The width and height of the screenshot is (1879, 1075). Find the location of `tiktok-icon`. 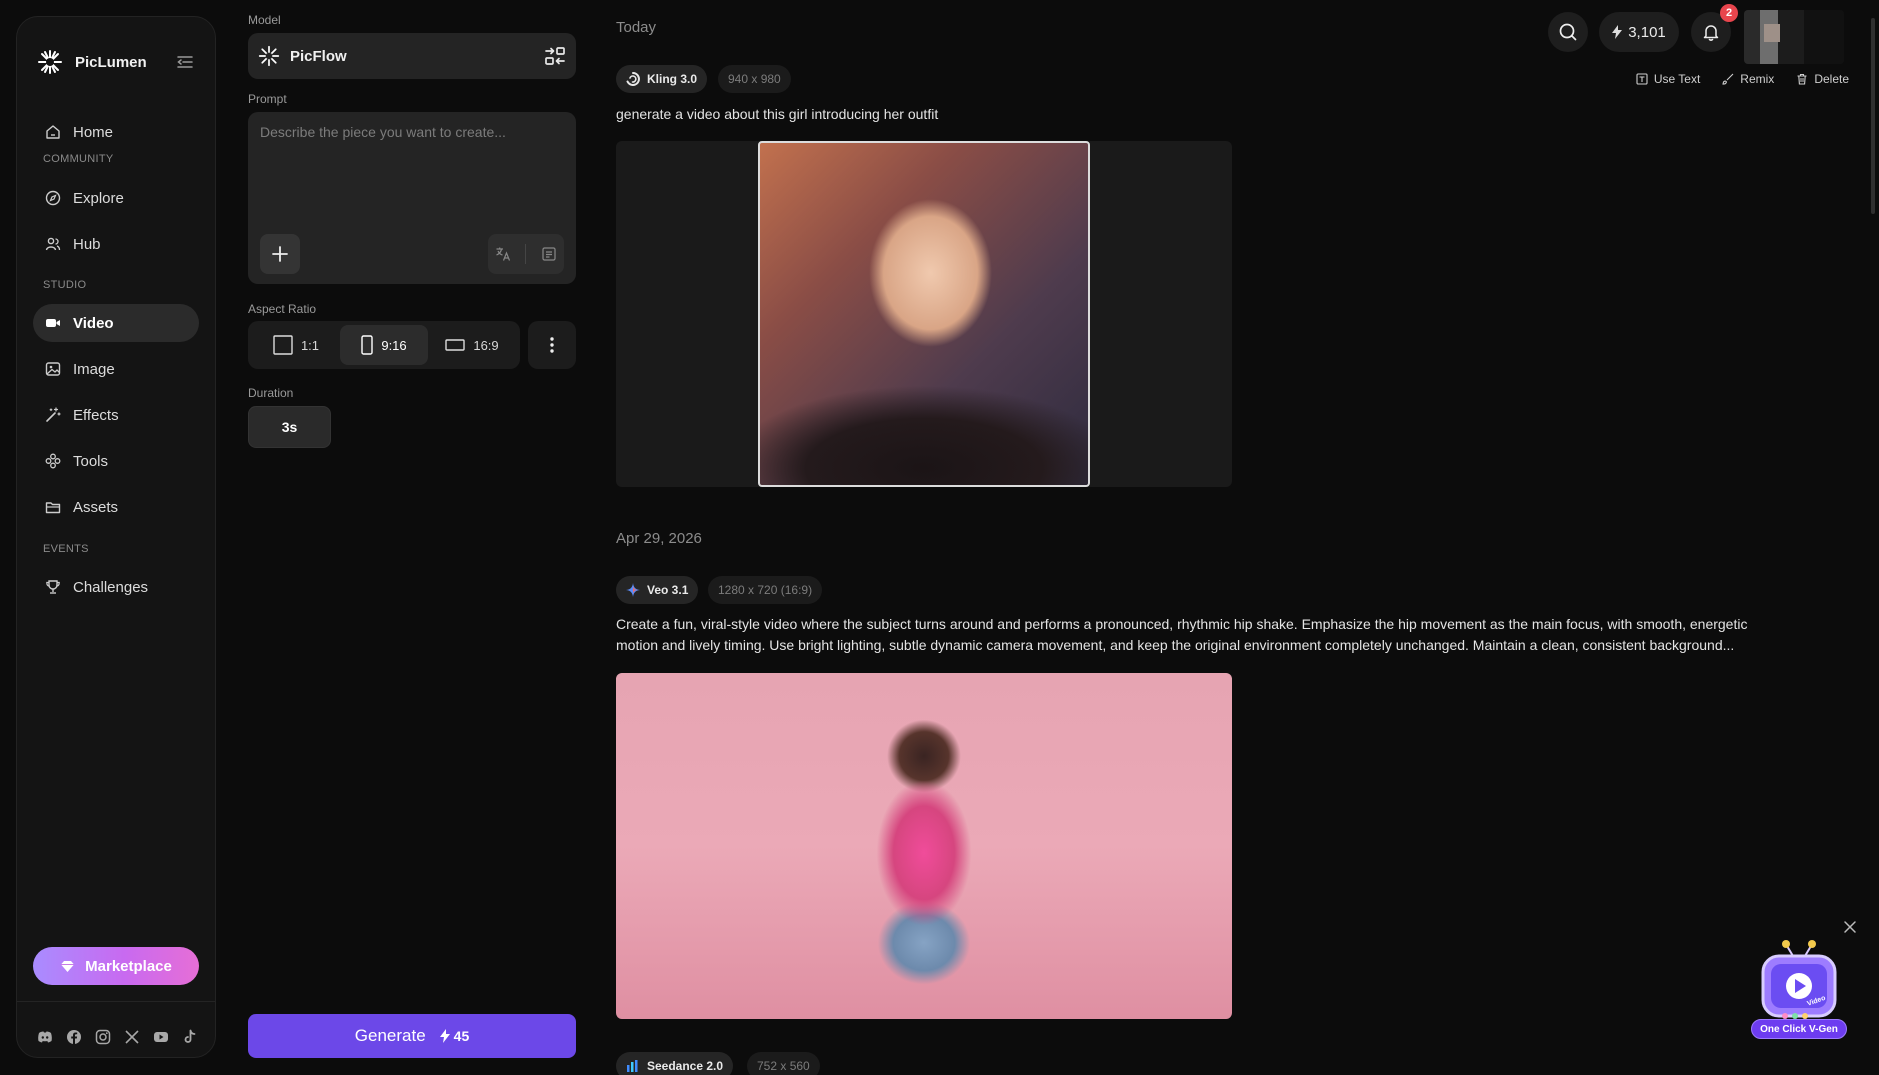

tiktok-icon is located at coordinates (190, 1037).